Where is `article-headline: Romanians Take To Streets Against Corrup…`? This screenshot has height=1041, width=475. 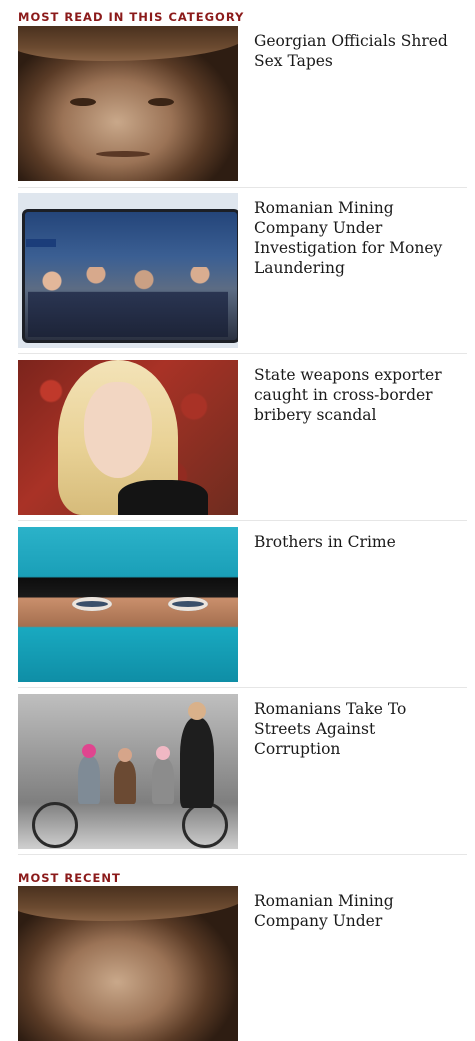 article-headline: Romanians Take To Streets Against Corrup… is located at coordinates (354, 774).